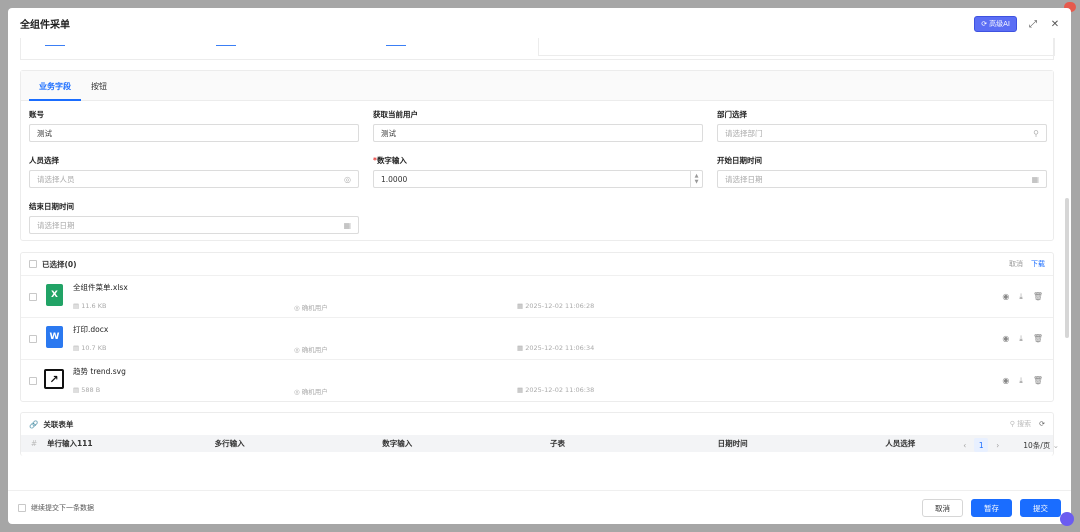  I want to click on column-header: 日期时间, so click(732, 443).